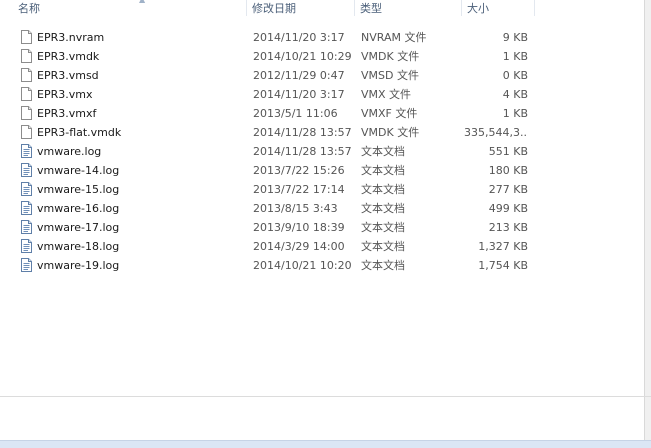 This screenshot has width=651, height=448. What do you see at coordinates (78, 246) in the screenshot?
I see `file-name: vmware-18.log` at bounding box center [78, 246].